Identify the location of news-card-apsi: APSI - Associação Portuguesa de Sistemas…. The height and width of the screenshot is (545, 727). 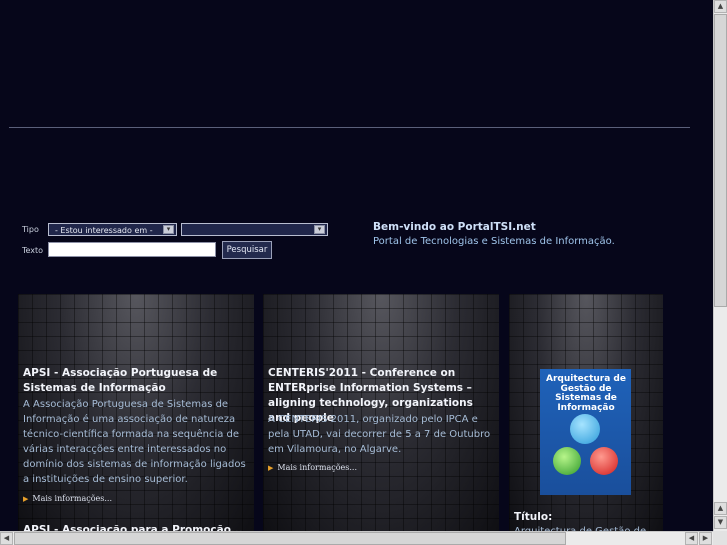
(136, 414).